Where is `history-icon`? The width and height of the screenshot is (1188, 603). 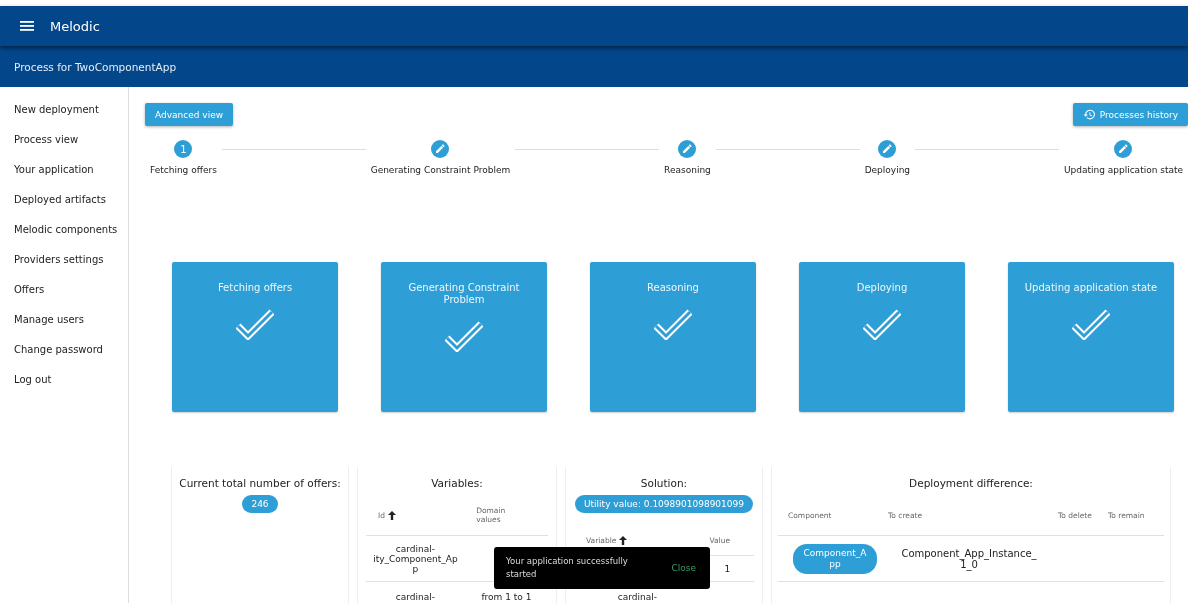 history-icon is located at coordinates (1089, 114).